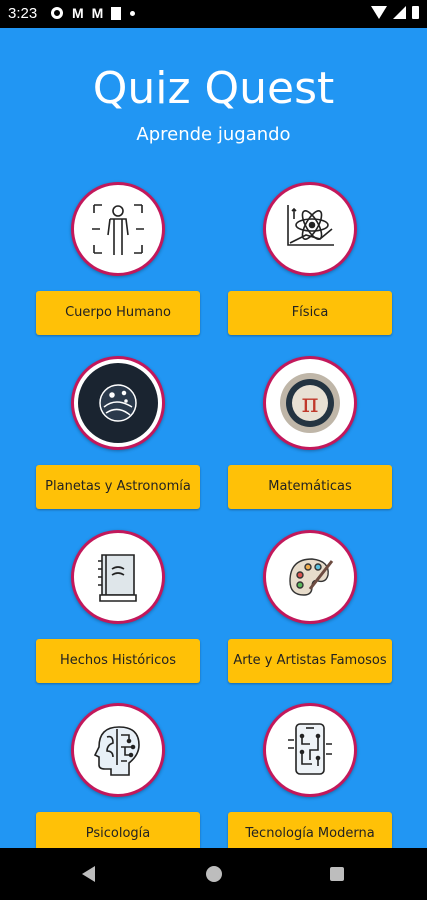 Image resolution: width=427 pixels, height=900 pixels. I want to click on pi-icon: π, so click(310, 403).